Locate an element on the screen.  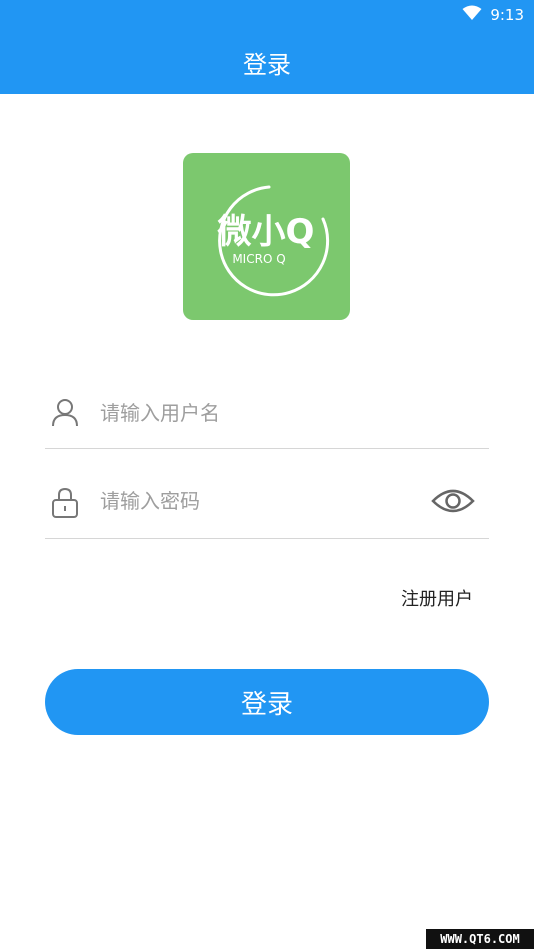
lock-icon is located at coordinates (65, 502).